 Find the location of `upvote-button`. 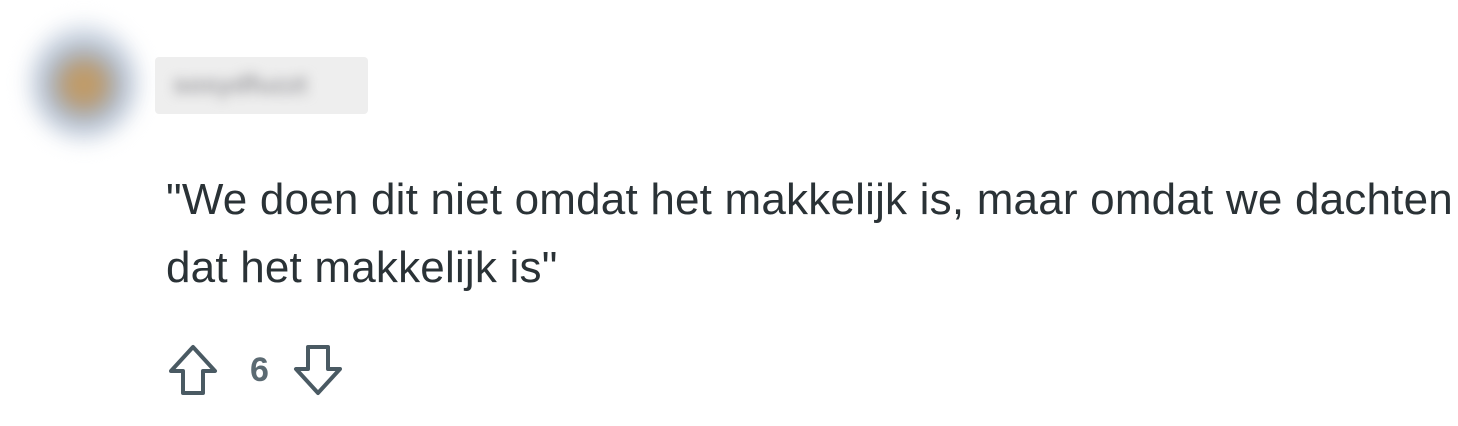

upvote-button is located at coordinates (193, 370).